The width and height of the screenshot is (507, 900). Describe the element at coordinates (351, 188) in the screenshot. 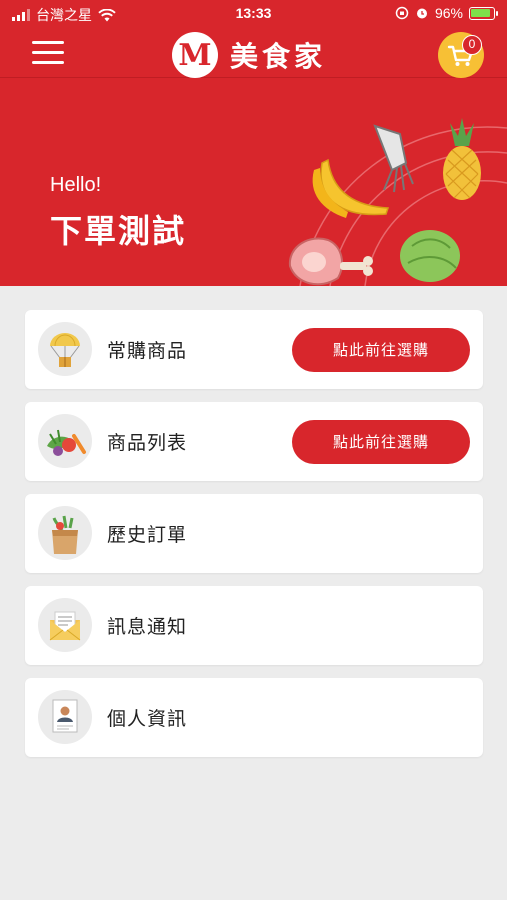

I see `banana-icon` at that location.